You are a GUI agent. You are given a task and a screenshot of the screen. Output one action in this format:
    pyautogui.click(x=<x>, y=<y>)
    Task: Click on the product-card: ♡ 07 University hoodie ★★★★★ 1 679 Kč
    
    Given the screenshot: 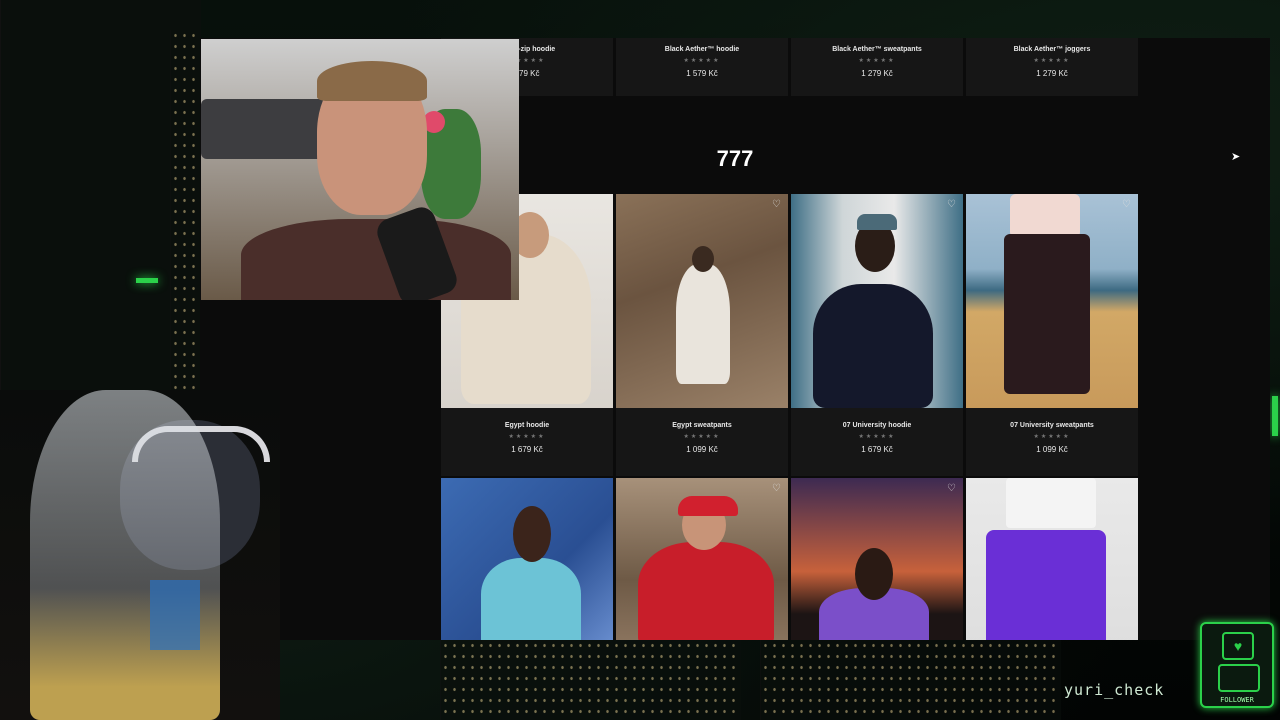 What is the action you would take?
    pyautogui.click(x=877, y=335)
    